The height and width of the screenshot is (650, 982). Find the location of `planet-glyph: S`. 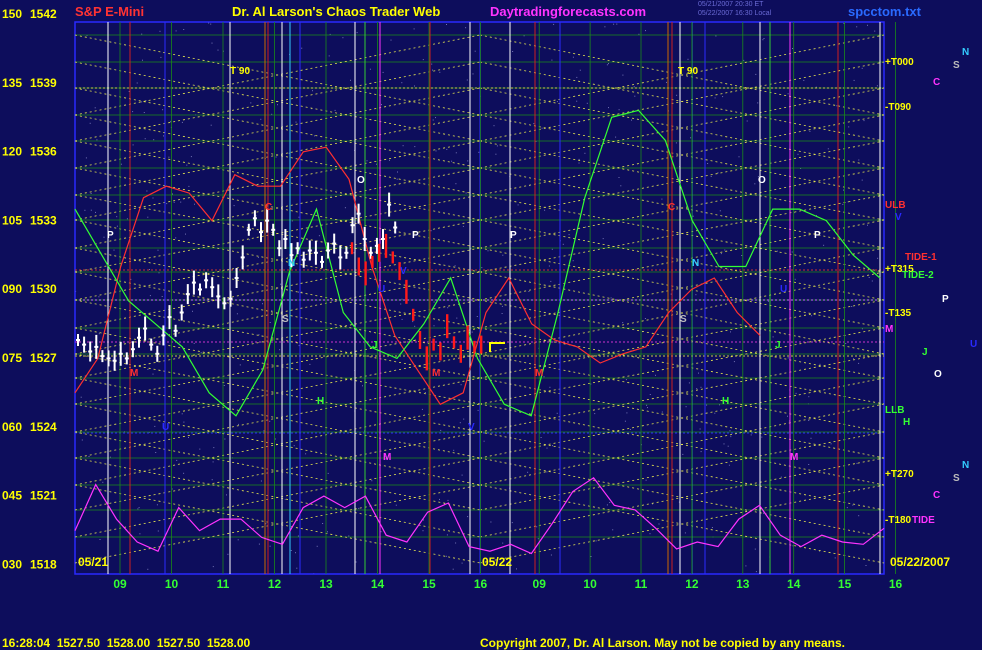

planet-glyph: S is located at coordinates (956, 65).